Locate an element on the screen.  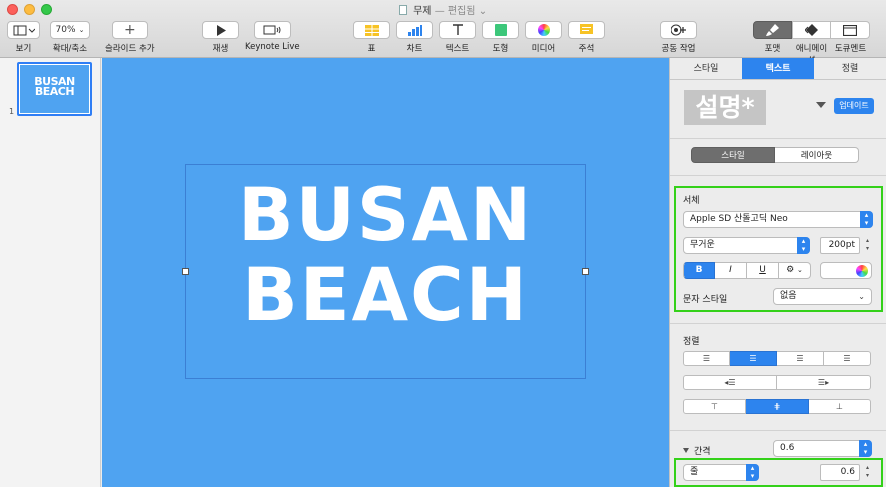
line-spacing-type-value: 줄 is located at coordinates (694, 472).